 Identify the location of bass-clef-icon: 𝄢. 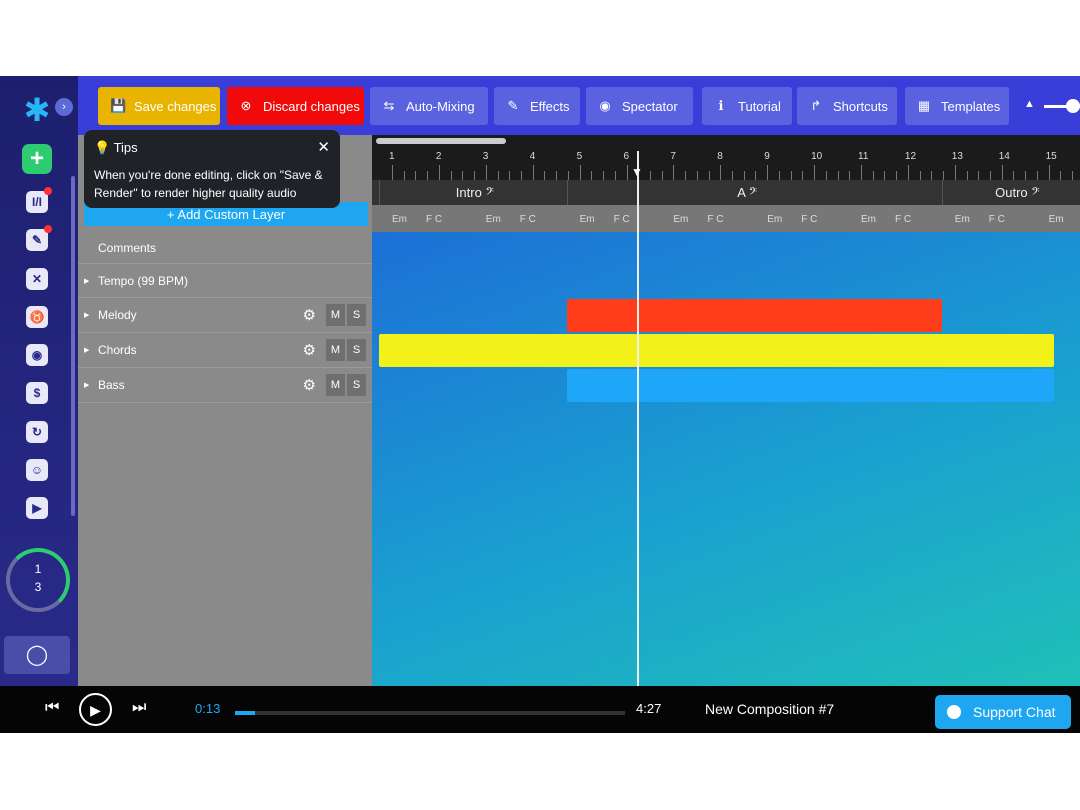
(1035, 192).